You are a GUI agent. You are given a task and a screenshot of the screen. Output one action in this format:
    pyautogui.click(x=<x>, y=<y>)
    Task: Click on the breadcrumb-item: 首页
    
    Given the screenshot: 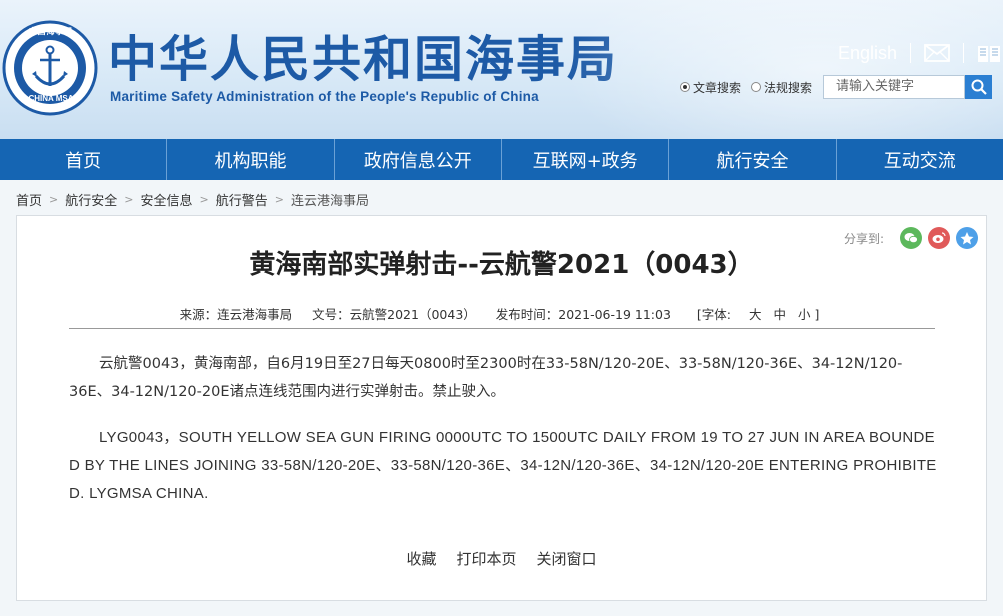 What is the action you would take?
    pyautogui.click(x=29, y=199)
    